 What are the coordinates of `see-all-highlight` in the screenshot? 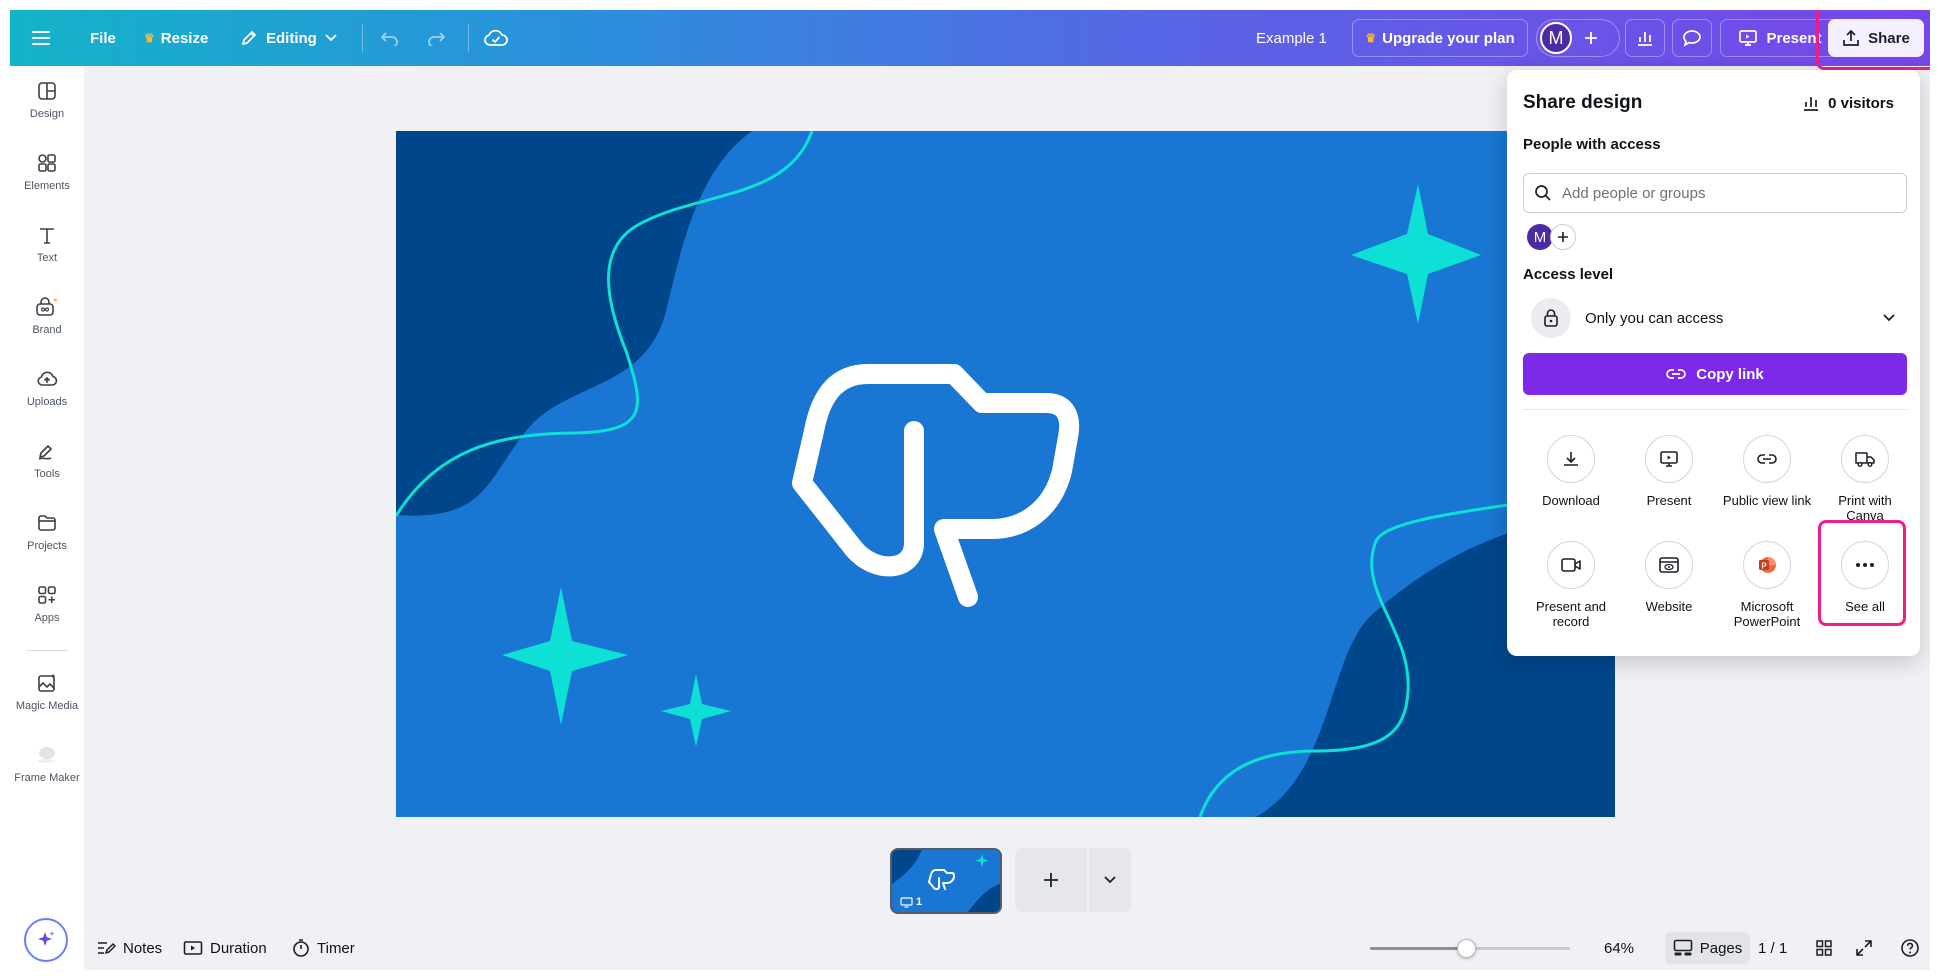 It's located at (1862, 573).